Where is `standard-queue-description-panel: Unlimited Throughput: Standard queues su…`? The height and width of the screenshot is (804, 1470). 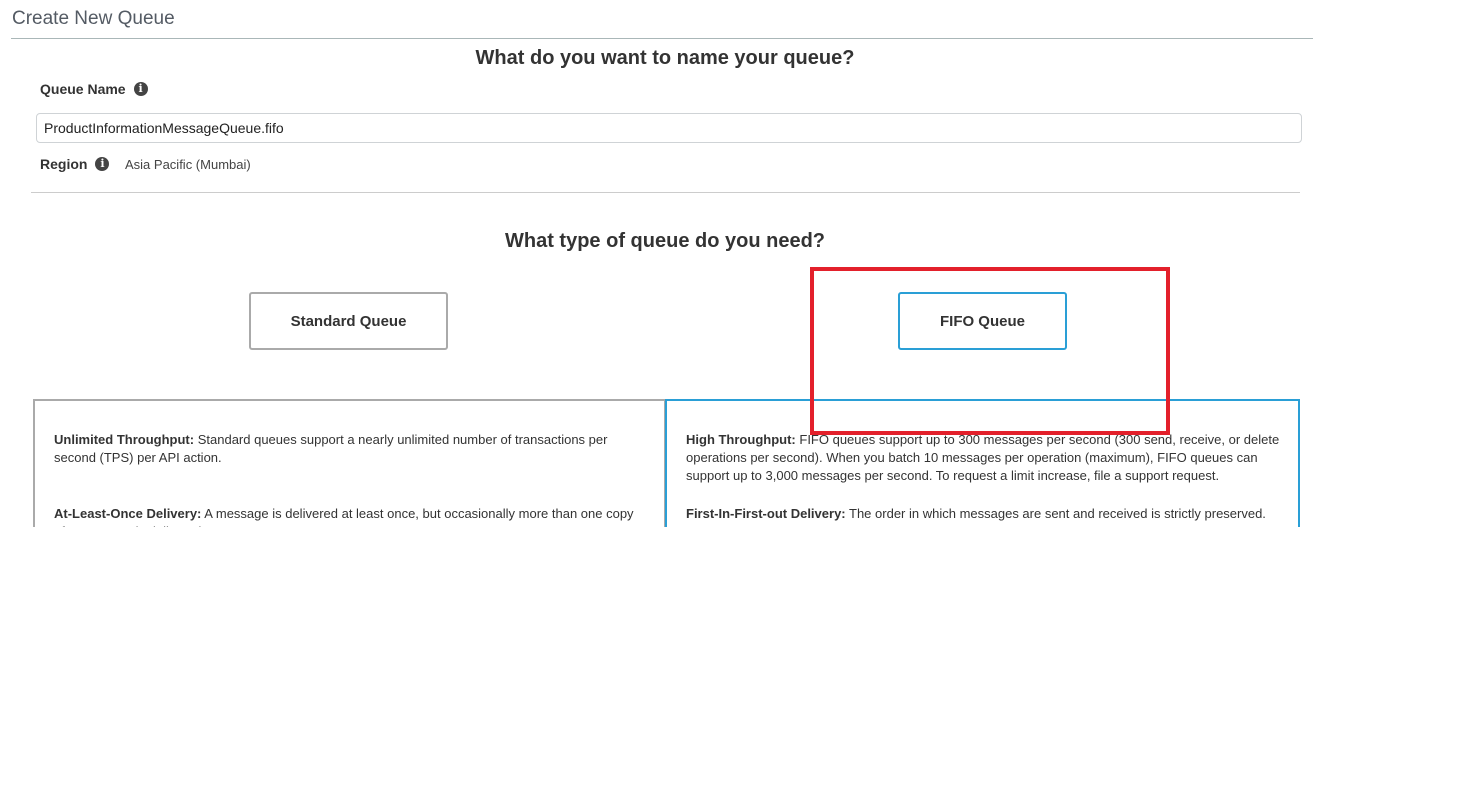
standard-queue-description-panel: Unlimited Throughput: Standard queues su… is located at coordinates (349, 469).